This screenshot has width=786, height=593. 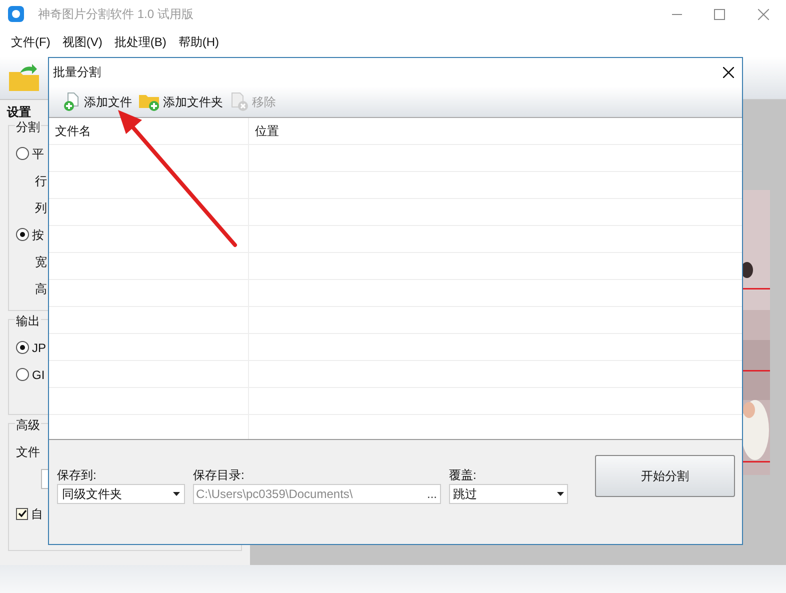 What do you see at coordinates (219, 475) in the screenshot?
I see `save-dir-label: 保存目录:` at bounding box center [219, 475].